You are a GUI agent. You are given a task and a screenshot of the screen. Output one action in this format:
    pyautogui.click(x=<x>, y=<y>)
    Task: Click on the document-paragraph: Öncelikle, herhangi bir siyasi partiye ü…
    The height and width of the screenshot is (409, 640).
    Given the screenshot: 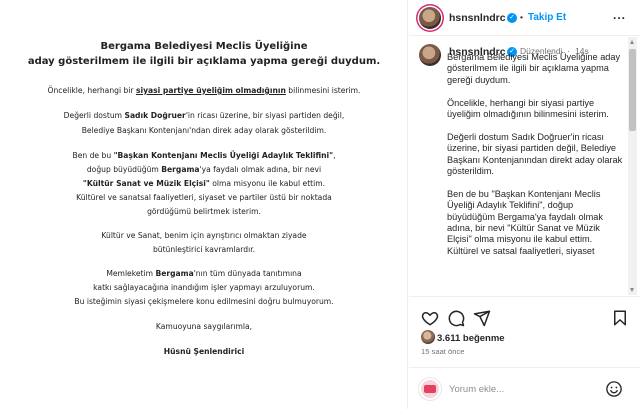 What is the action you would take?
    pyautogui.click(x=204, y=90)
    